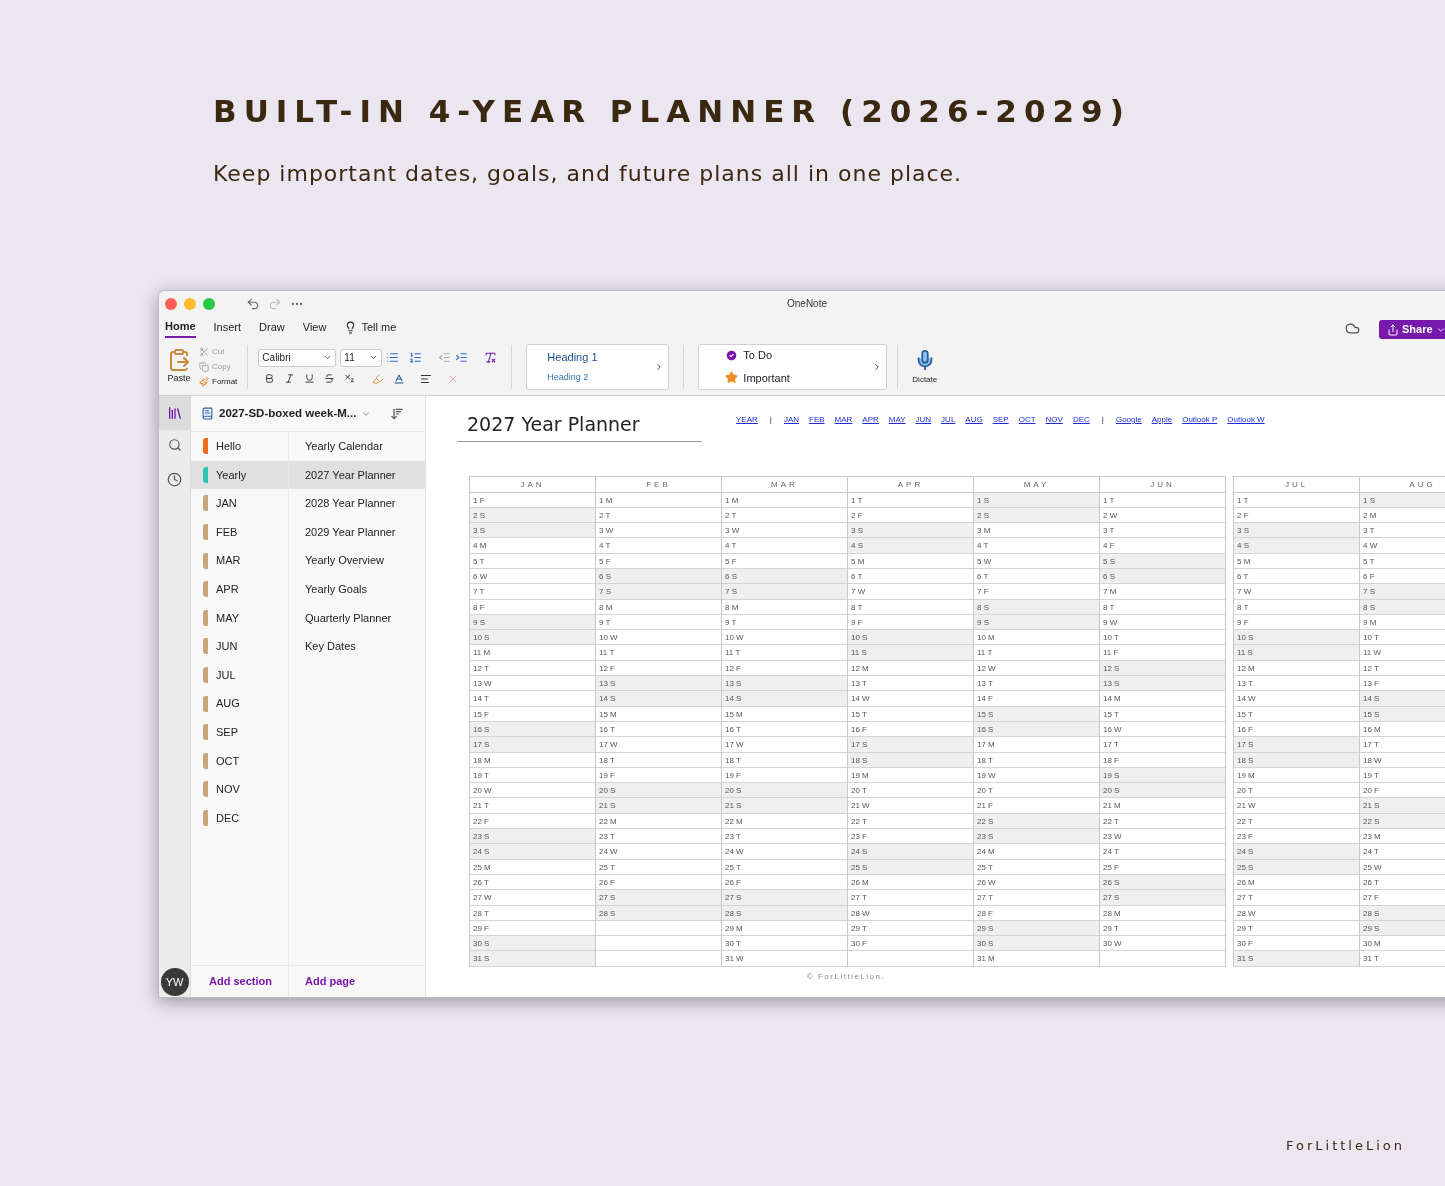  What do you see at coordinates (272, 327) in the screenshot?
I see `ribbon-tab: Draw` at bounding box center [272, 327].